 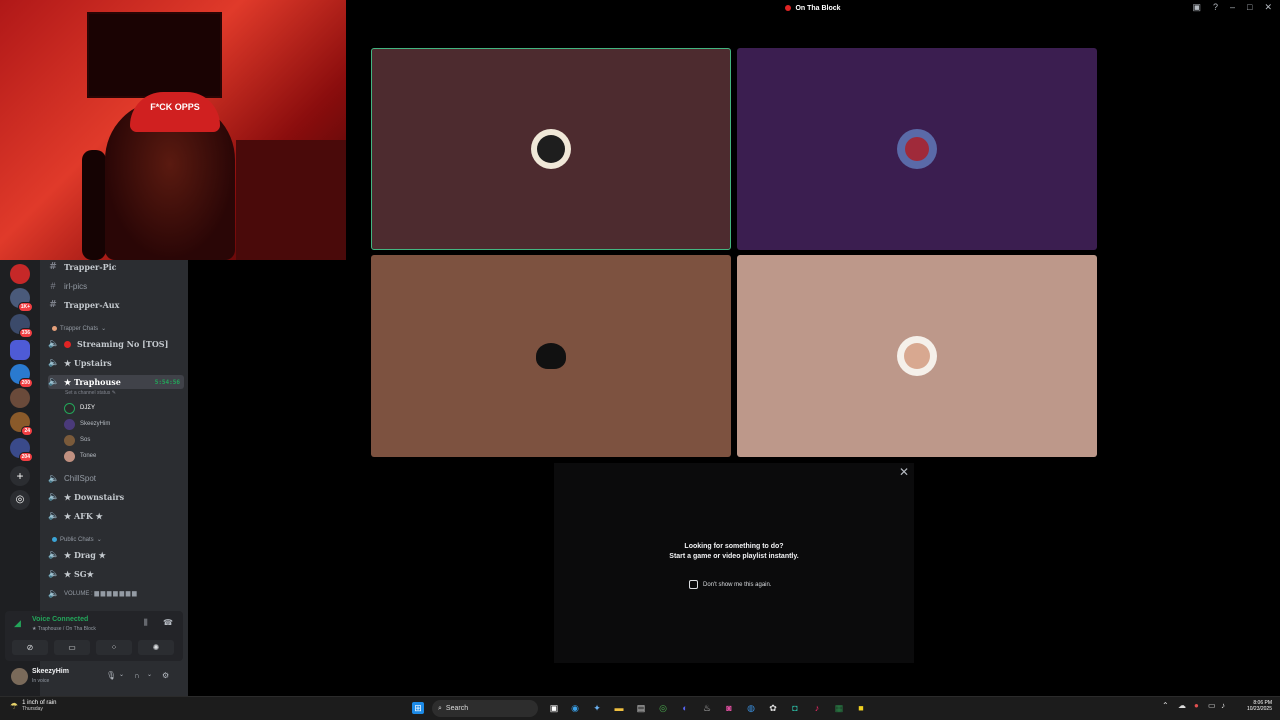 What do you see at coordinates (619, 708) in the screenshot?
I see `file-explorer-icon: ▬` at bounding box center [619, 708].